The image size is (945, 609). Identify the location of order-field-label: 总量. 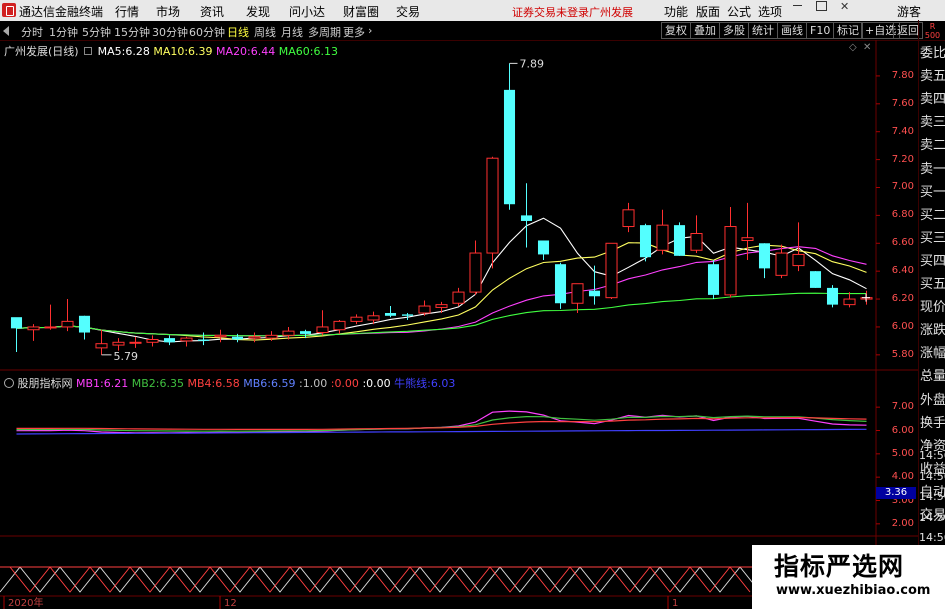
(932, 377).